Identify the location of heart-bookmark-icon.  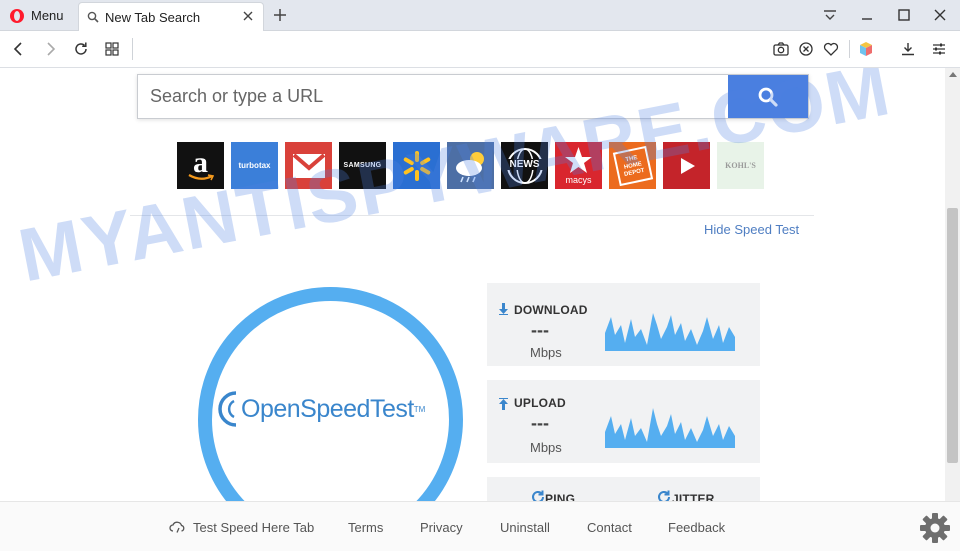
(831, 49).